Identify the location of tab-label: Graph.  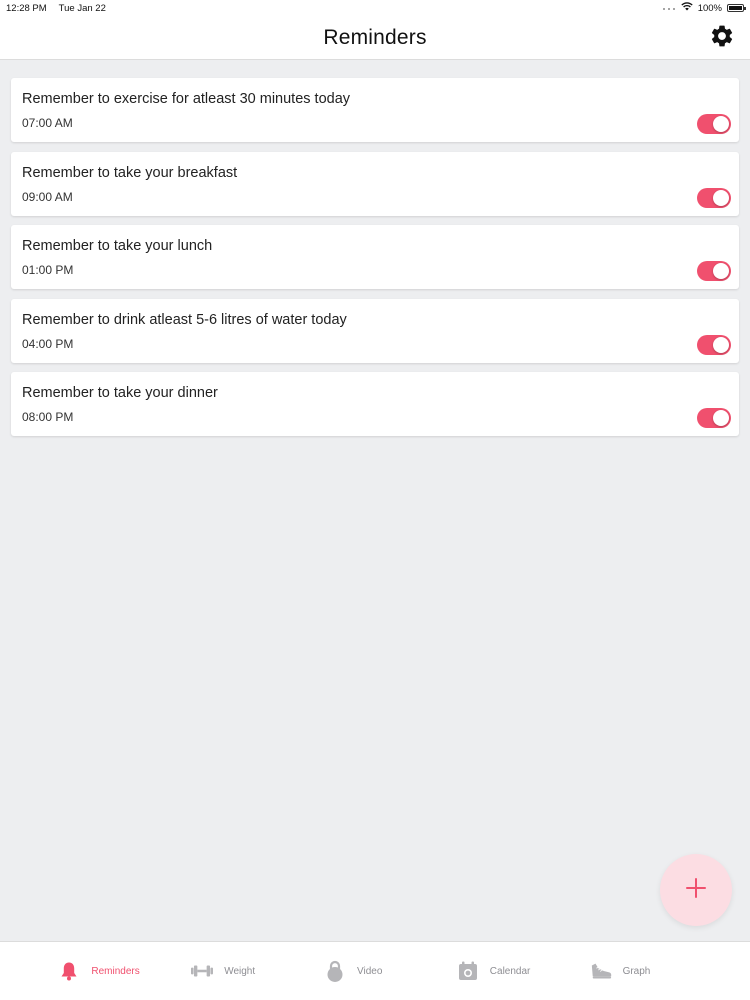
(636, 971).